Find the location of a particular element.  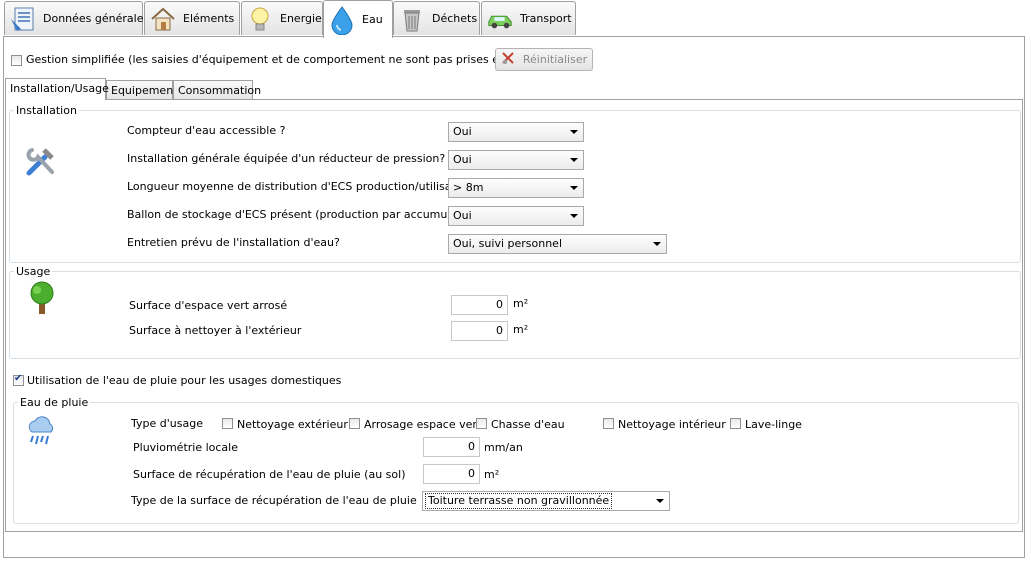

usage-type-label: Type d'usage is located at coordinates (167, 423).